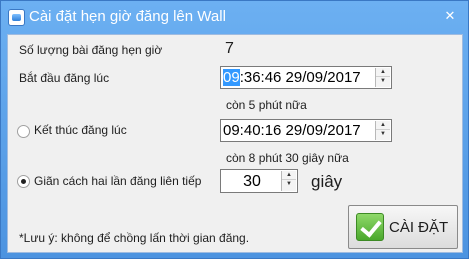  I want to click on check-icon, so click(370, 227).